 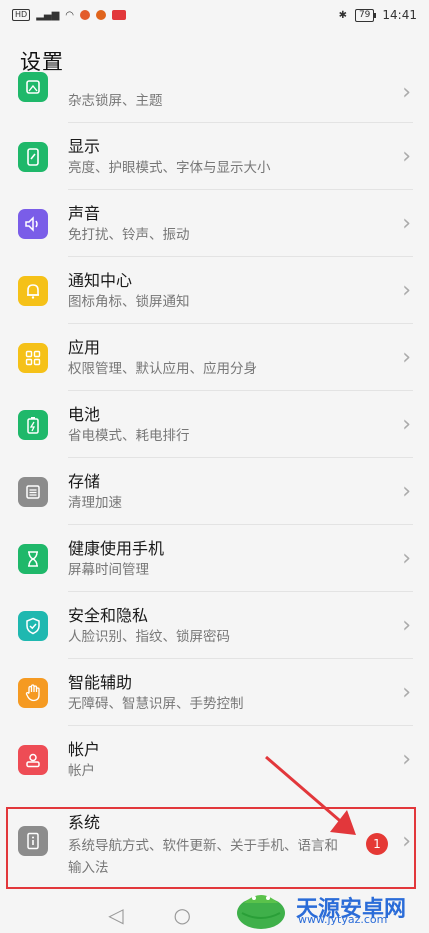 I want to click on android-logo-icon, so click(x=261, y=912).